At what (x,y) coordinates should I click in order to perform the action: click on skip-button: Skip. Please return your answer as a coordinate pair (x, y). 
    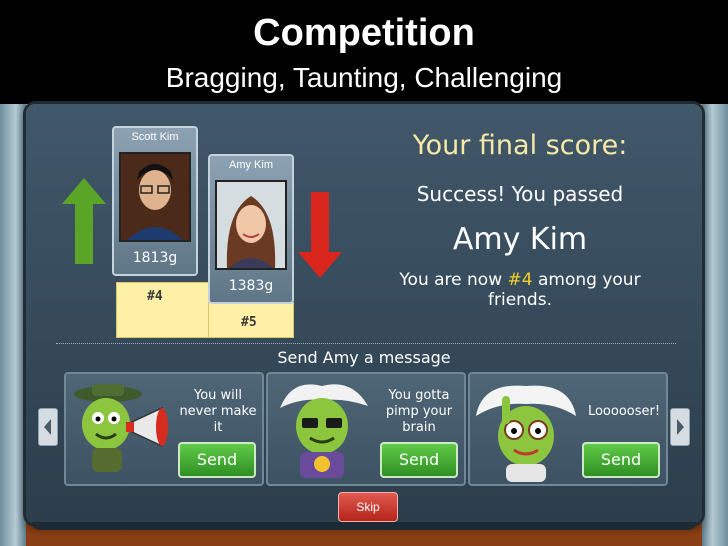
    Looking at the image, I should click on (368, 507).